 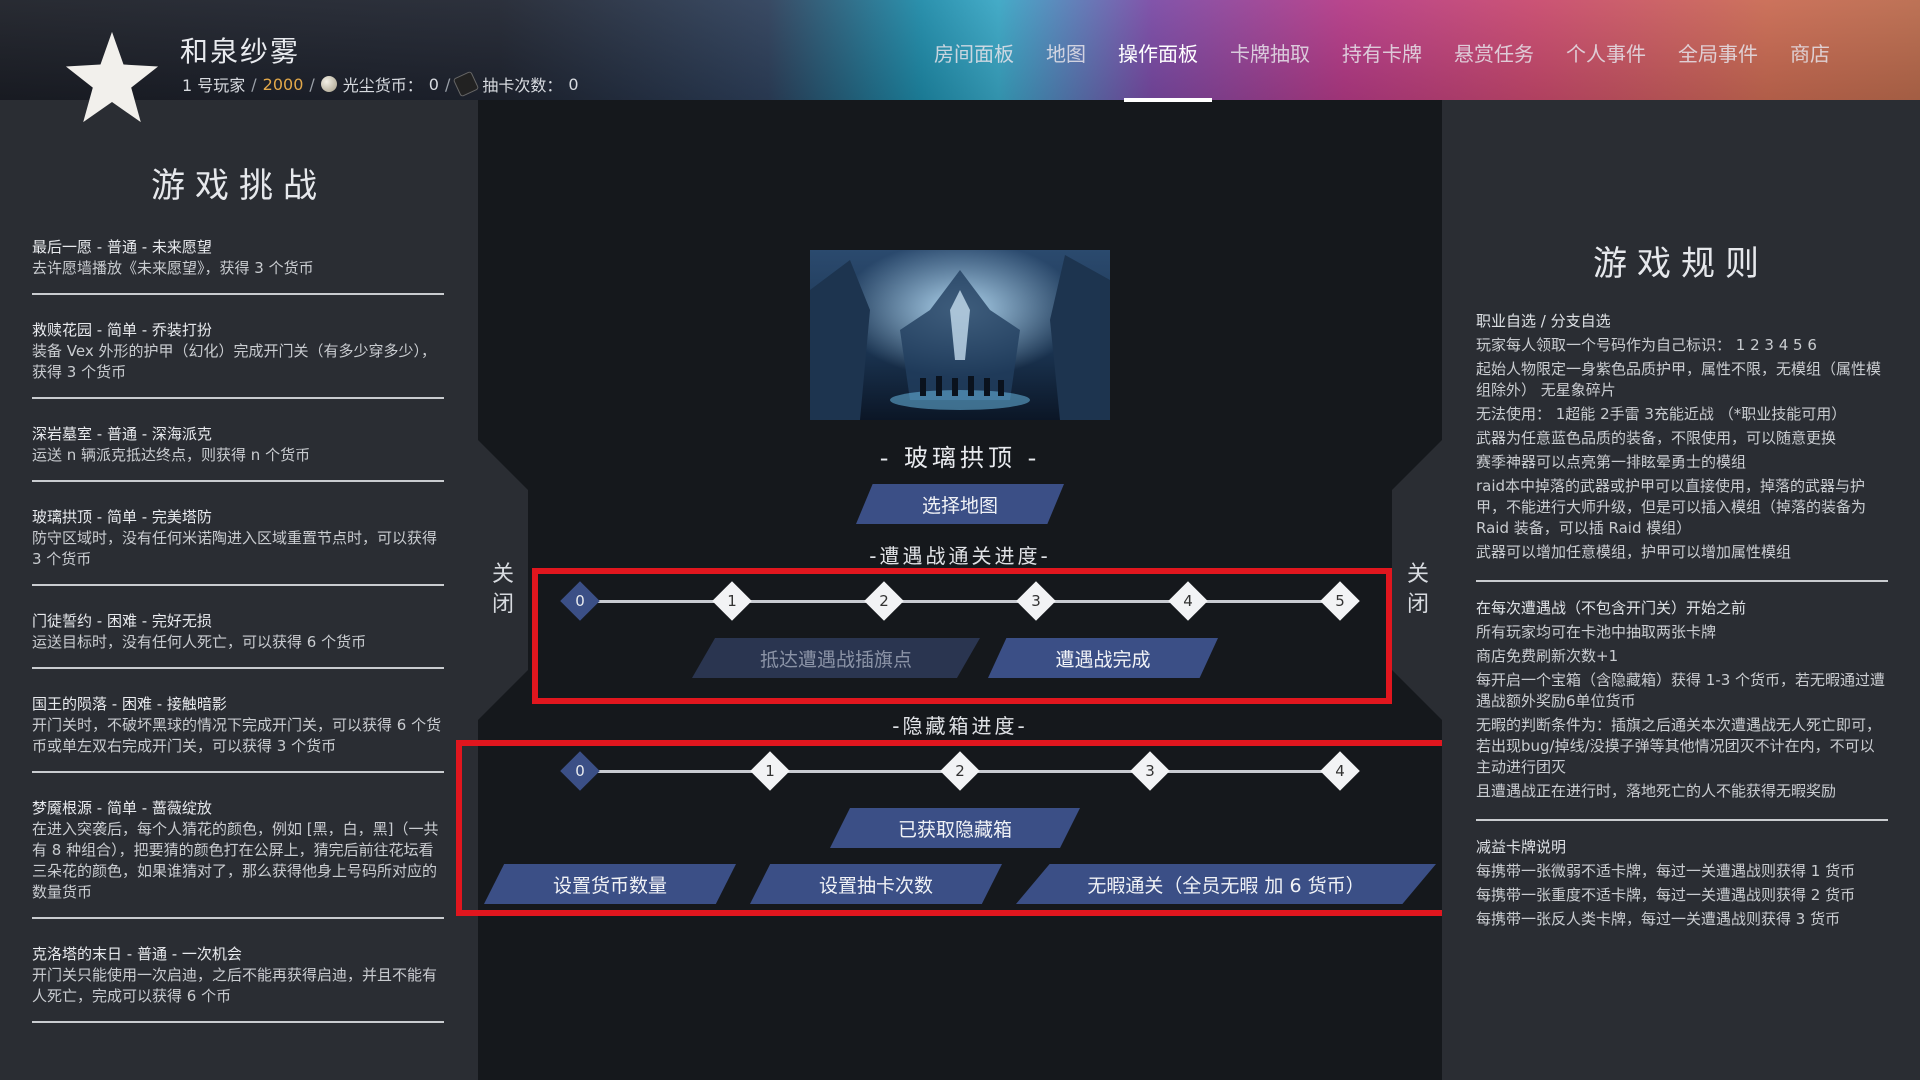 I want to click on reach-flag-button: 抵达遭遇战插旗点, so click(x=836, y=658).